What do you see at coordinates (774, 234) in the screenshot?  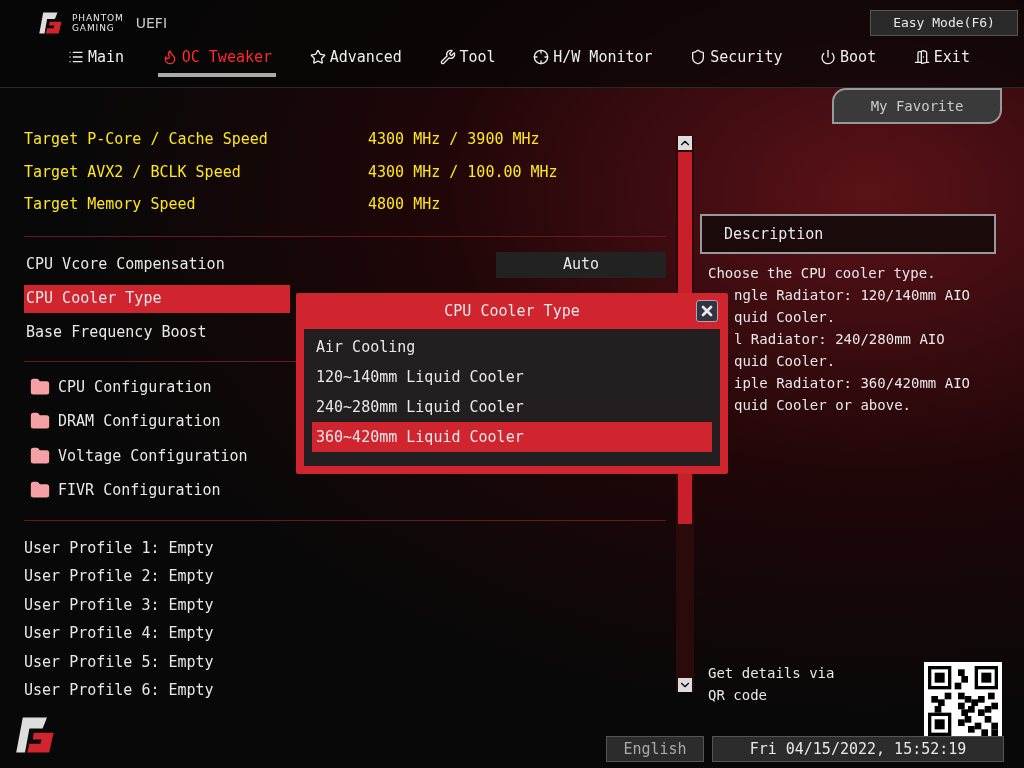 I see `description-title: Description` at bounding box center [774, 234].